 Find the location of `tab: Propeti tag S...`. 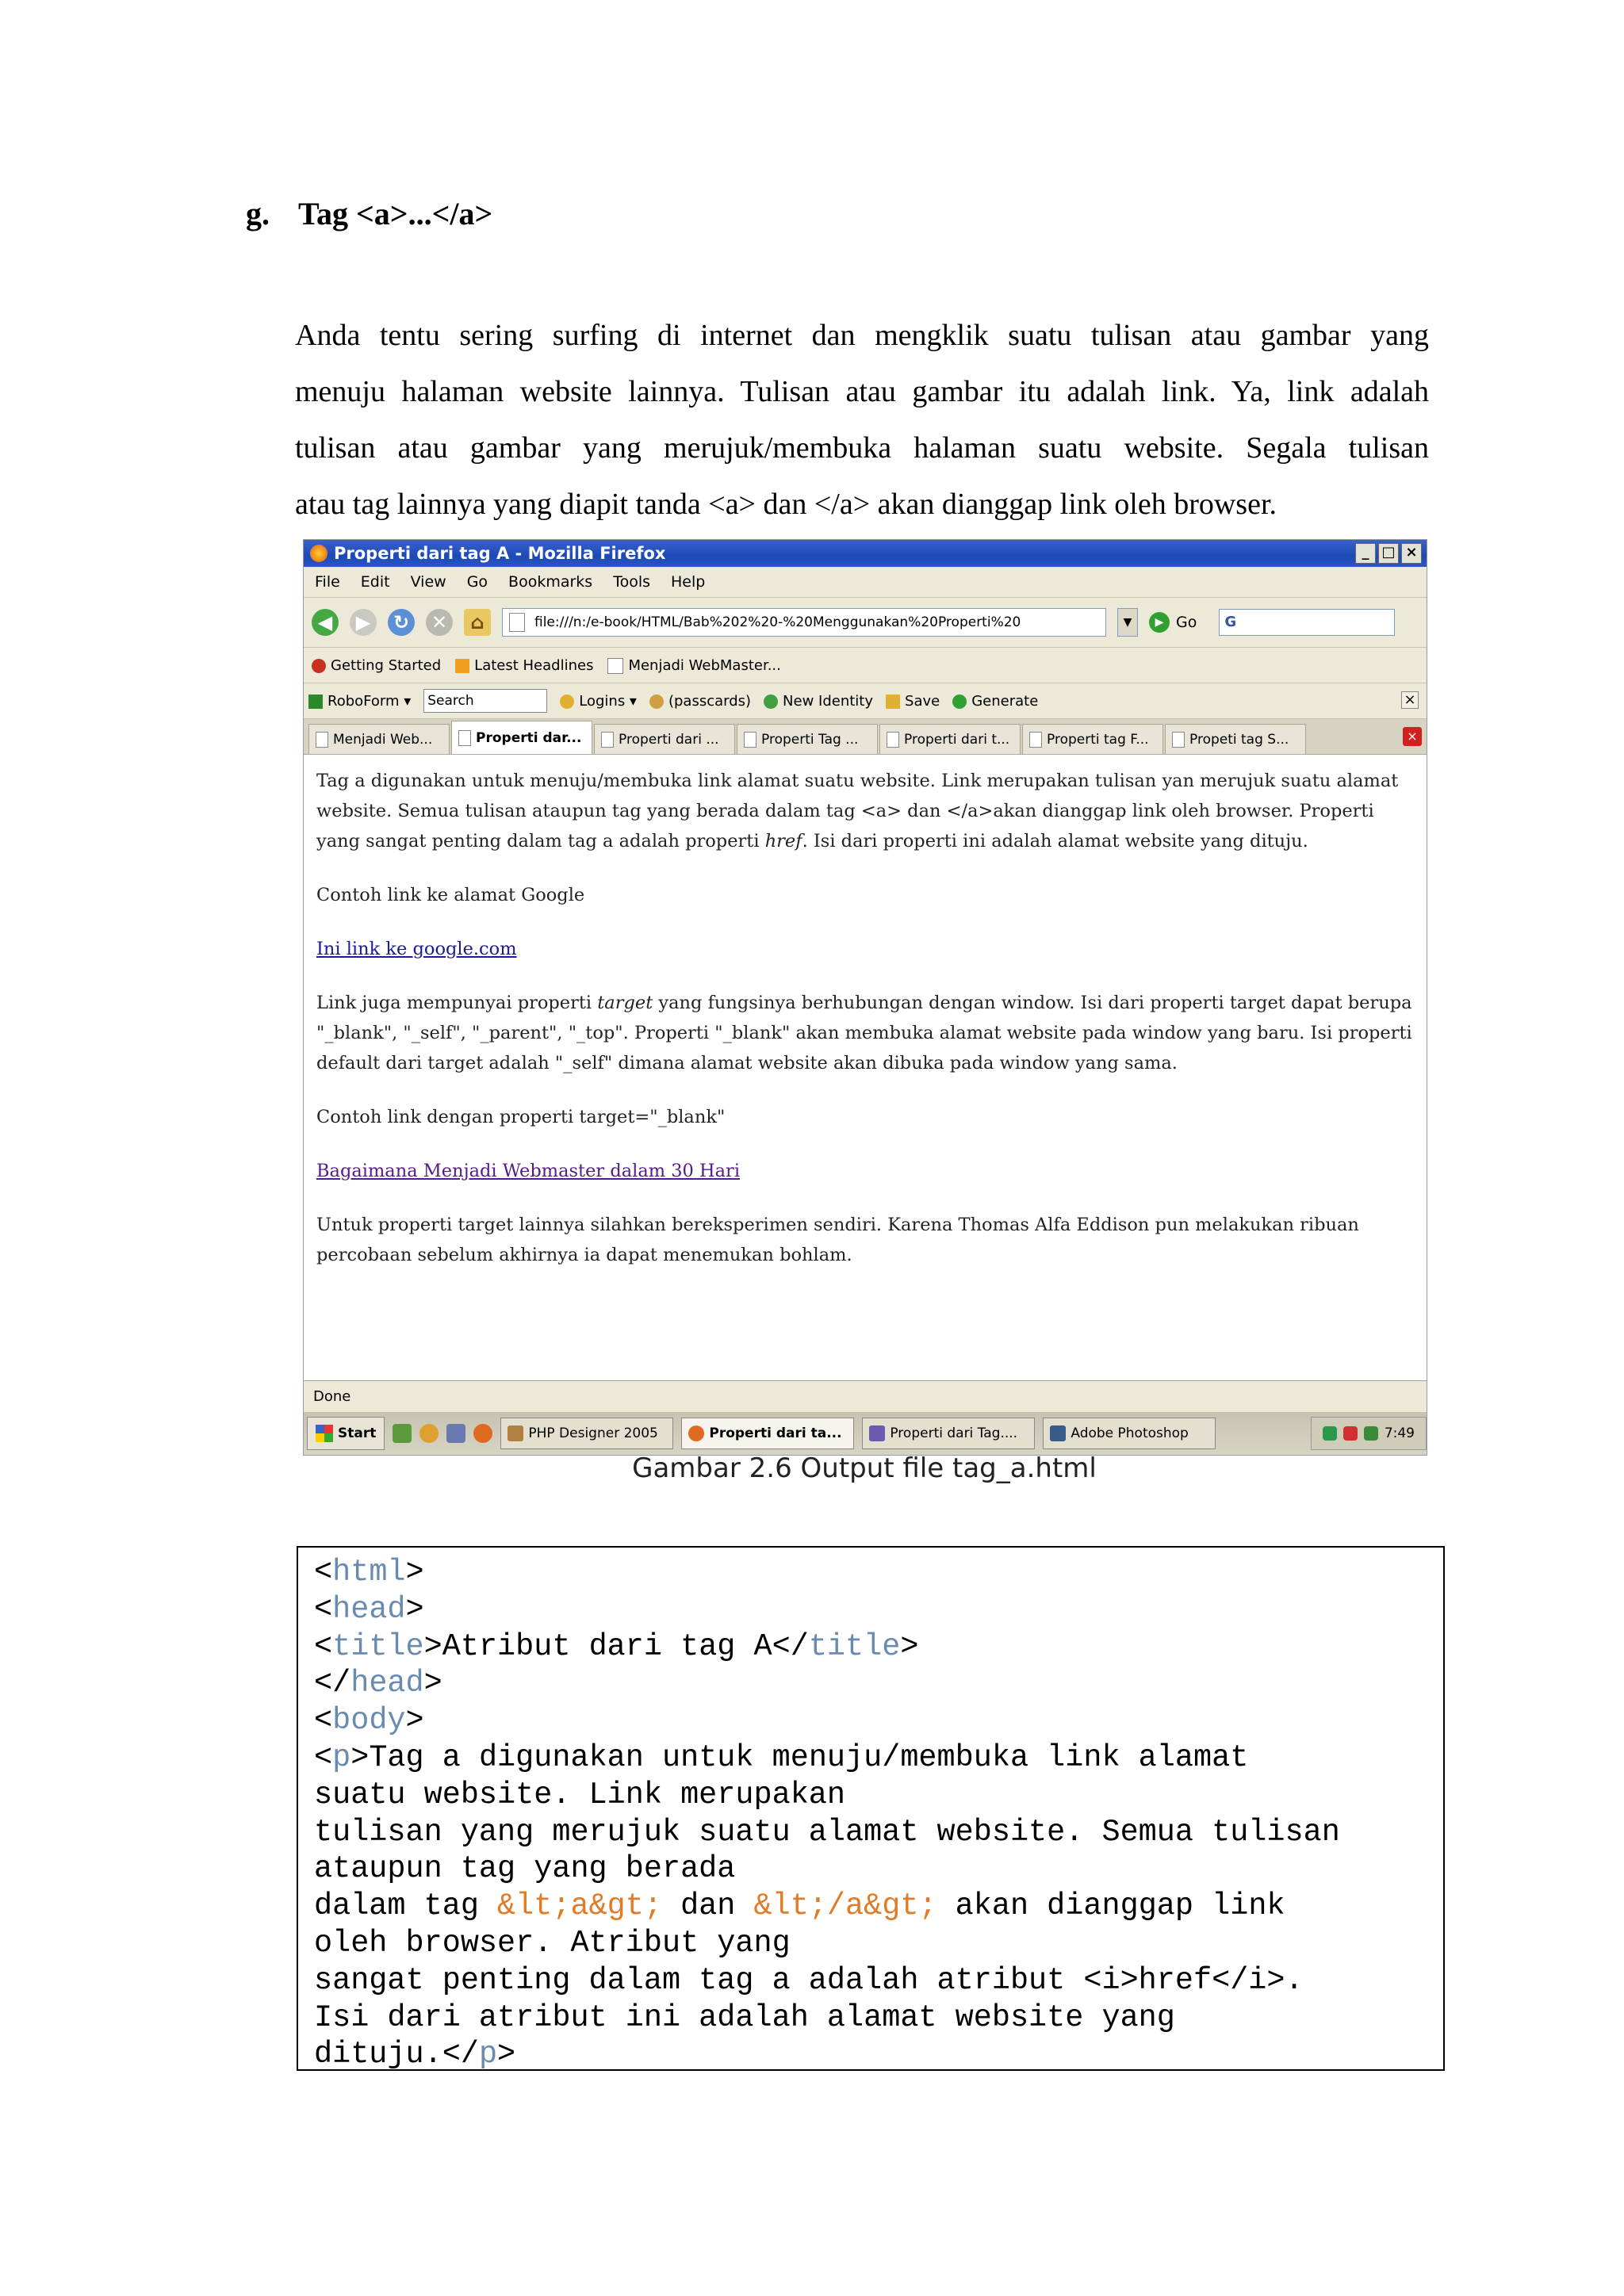

tab: Propeti tag S... is located at coordinates (1235, 739).